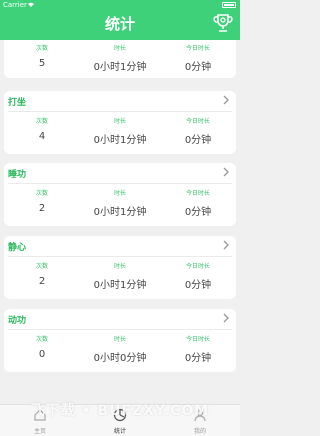 Image resolution: width=320 pixels, height=436 pixels. Describe the element at coordinates (17, 321) in the screenshot. I see `card-title: 动功` at that location.